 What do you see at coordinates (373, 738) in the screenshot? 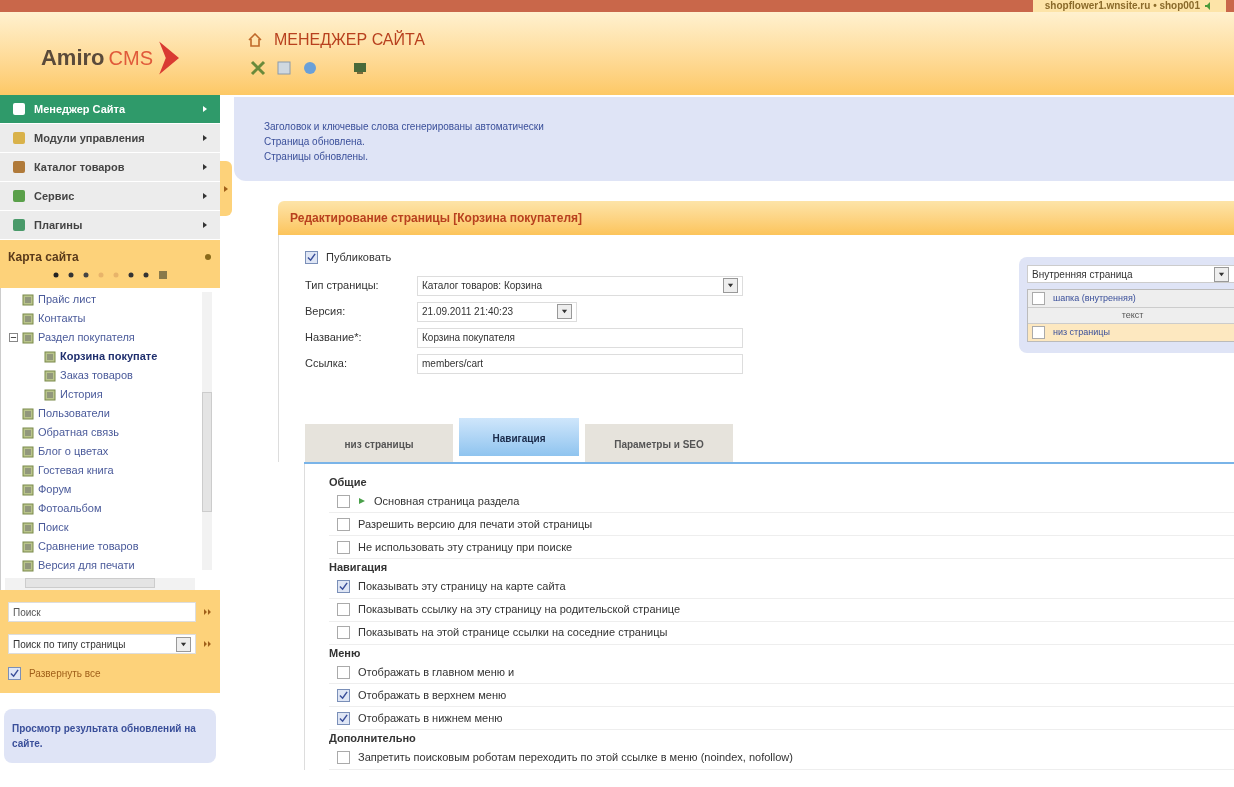
I see `section-title: Дополнительно` at bounding box center [373, 738].